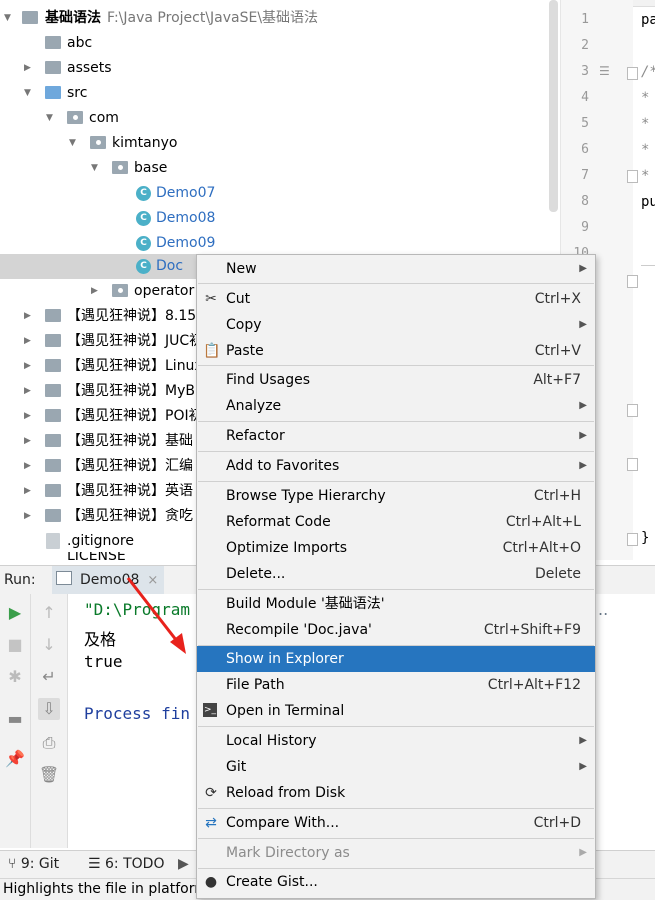 The image size is (655, 900). I want to click on menu-item-cut: ✂ Cut Ctrl+X, so click(396, 299).